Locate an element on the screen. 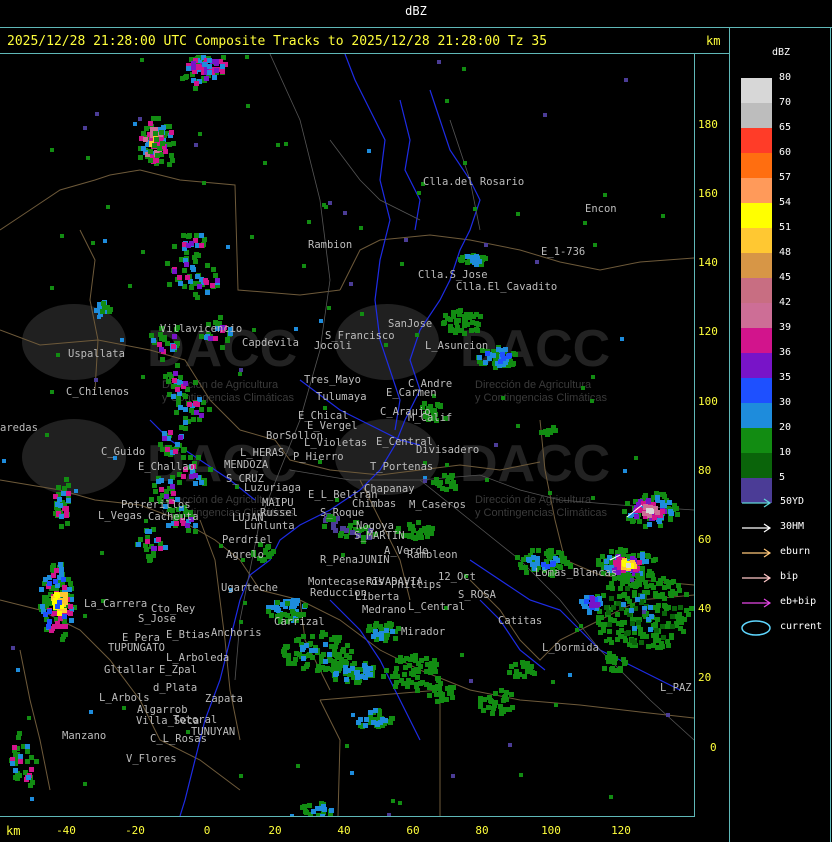  place-label: L_Asuncion is located at coordinates (456, 346).